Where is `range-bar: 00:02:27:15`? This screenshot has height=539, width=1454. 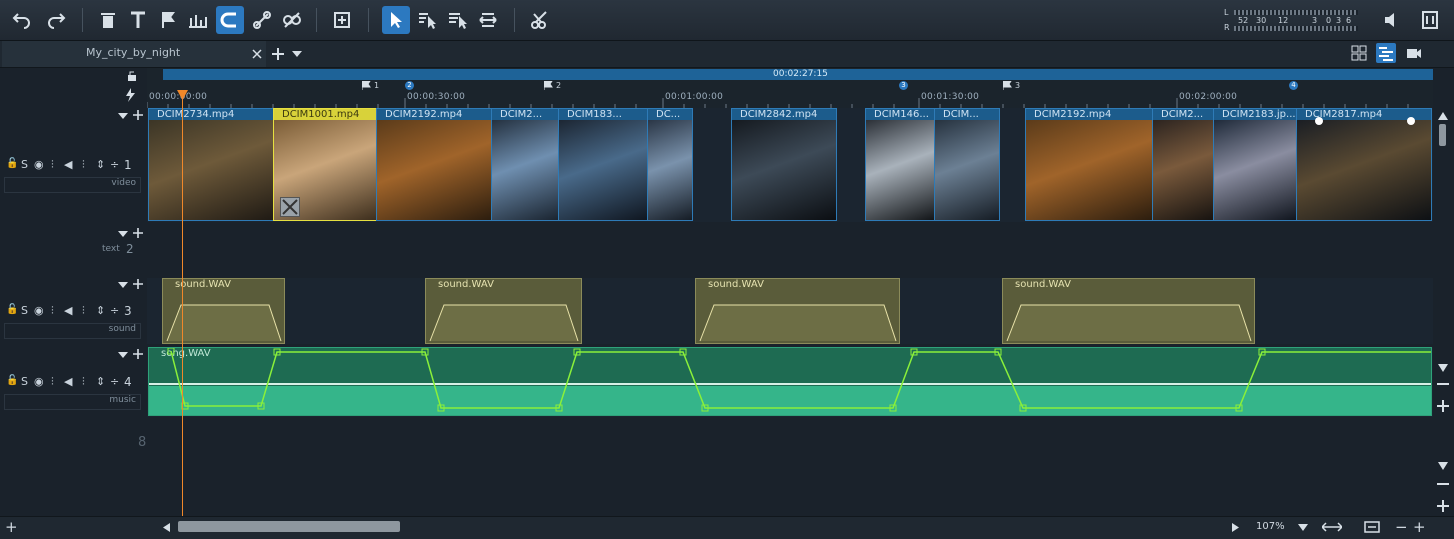 range-bar: 00:02:27:15 is located at coordinates (798, 74).